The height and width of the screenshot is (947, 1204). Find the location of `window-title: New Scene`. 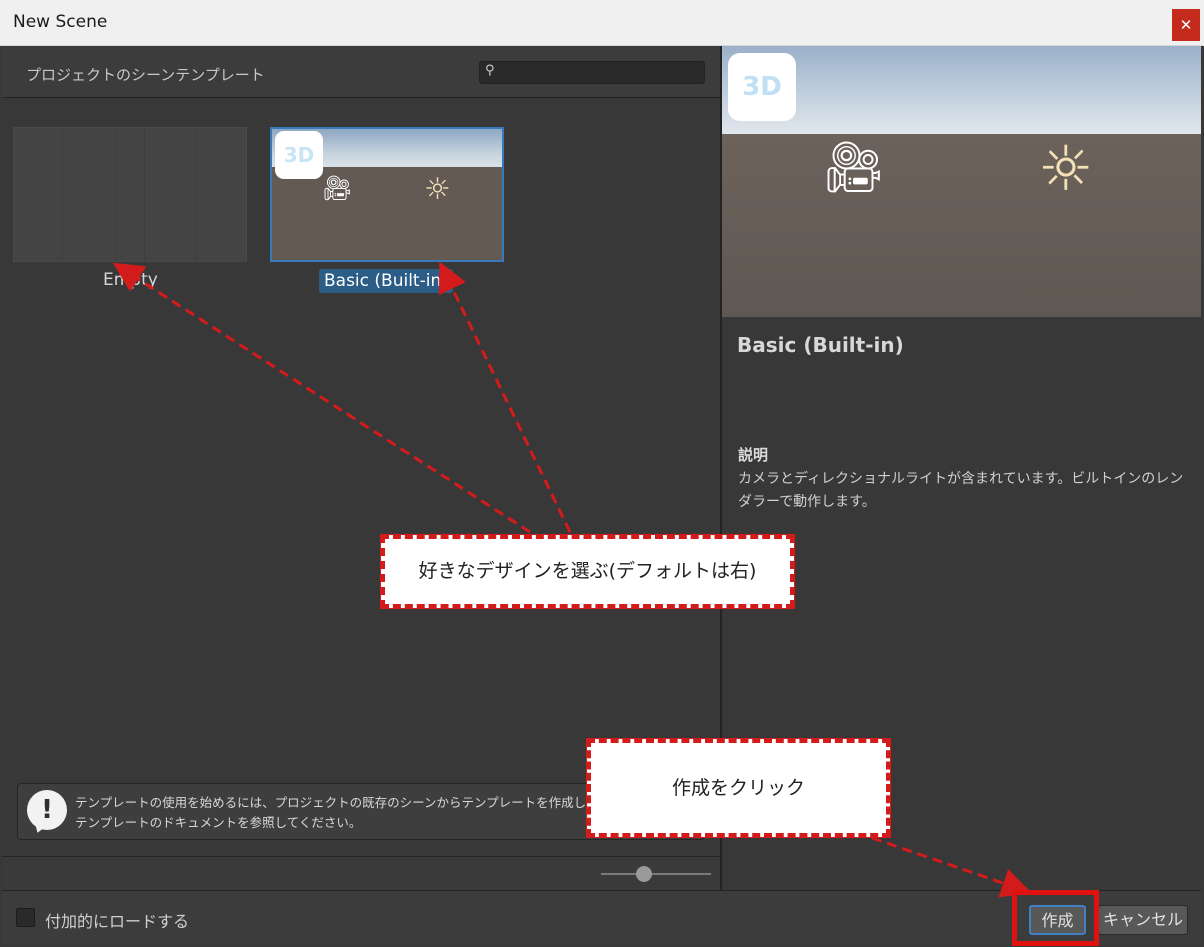

window-title: New Scene is located at coordinates (60, 22).